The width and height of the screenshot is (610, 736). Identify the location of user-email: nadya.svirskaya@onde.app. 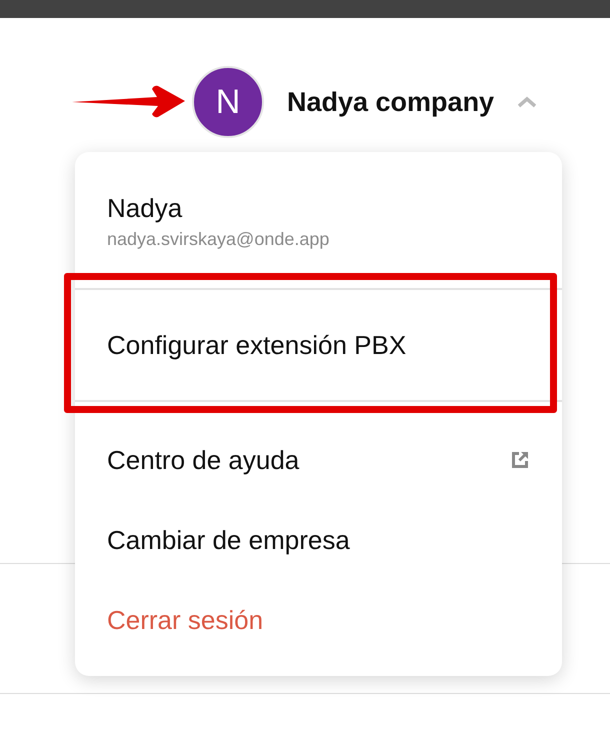
(218, 239).